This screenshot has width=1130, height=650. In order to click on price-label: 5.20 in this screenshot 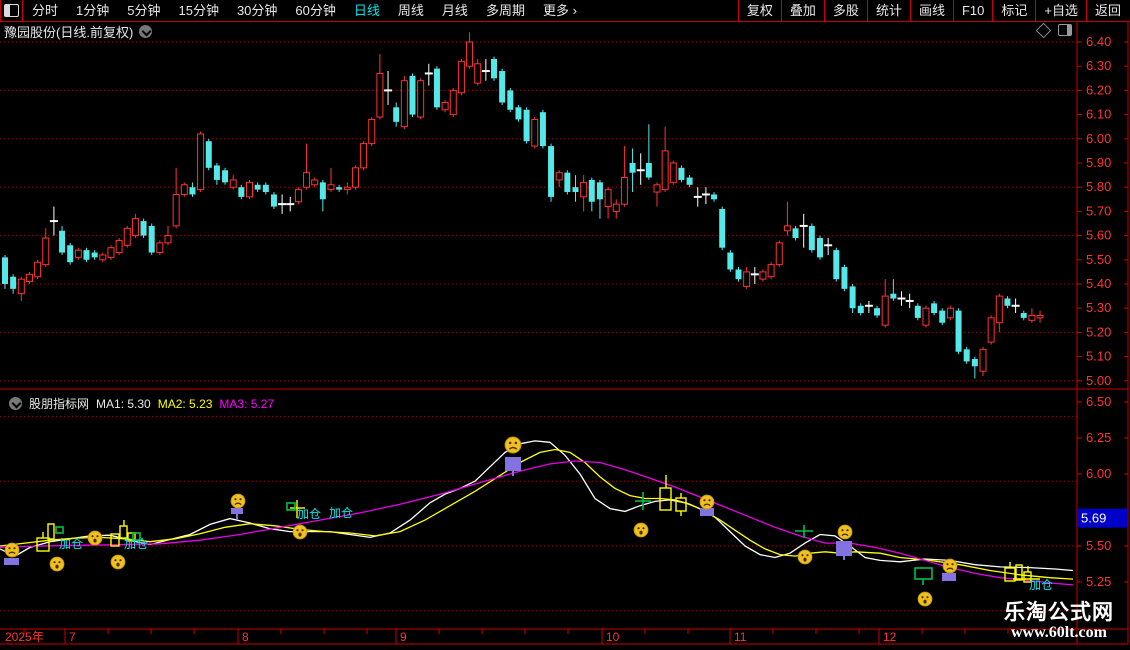, I will do `click(1098, 331)`.